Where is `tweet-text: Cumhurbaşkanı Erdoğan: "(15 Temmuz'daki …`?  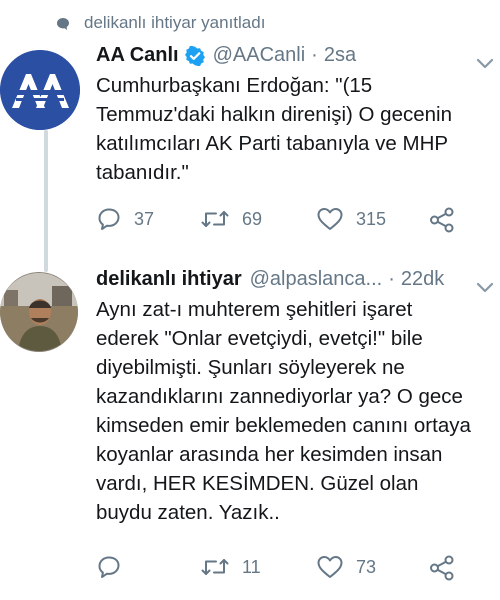
tweet-text: Cumhurbaşkanı Erdoğan: "(15 Temmuz'daki … is located at coordinates (274, 129).